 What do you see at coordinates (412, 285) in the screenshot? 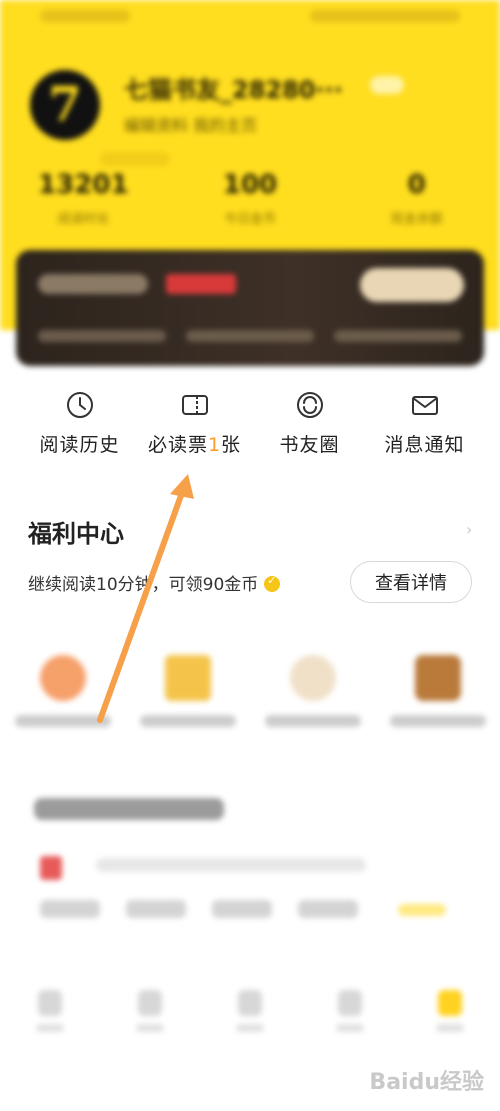
I see `vip-open-button` at bounding box center [412, 285].